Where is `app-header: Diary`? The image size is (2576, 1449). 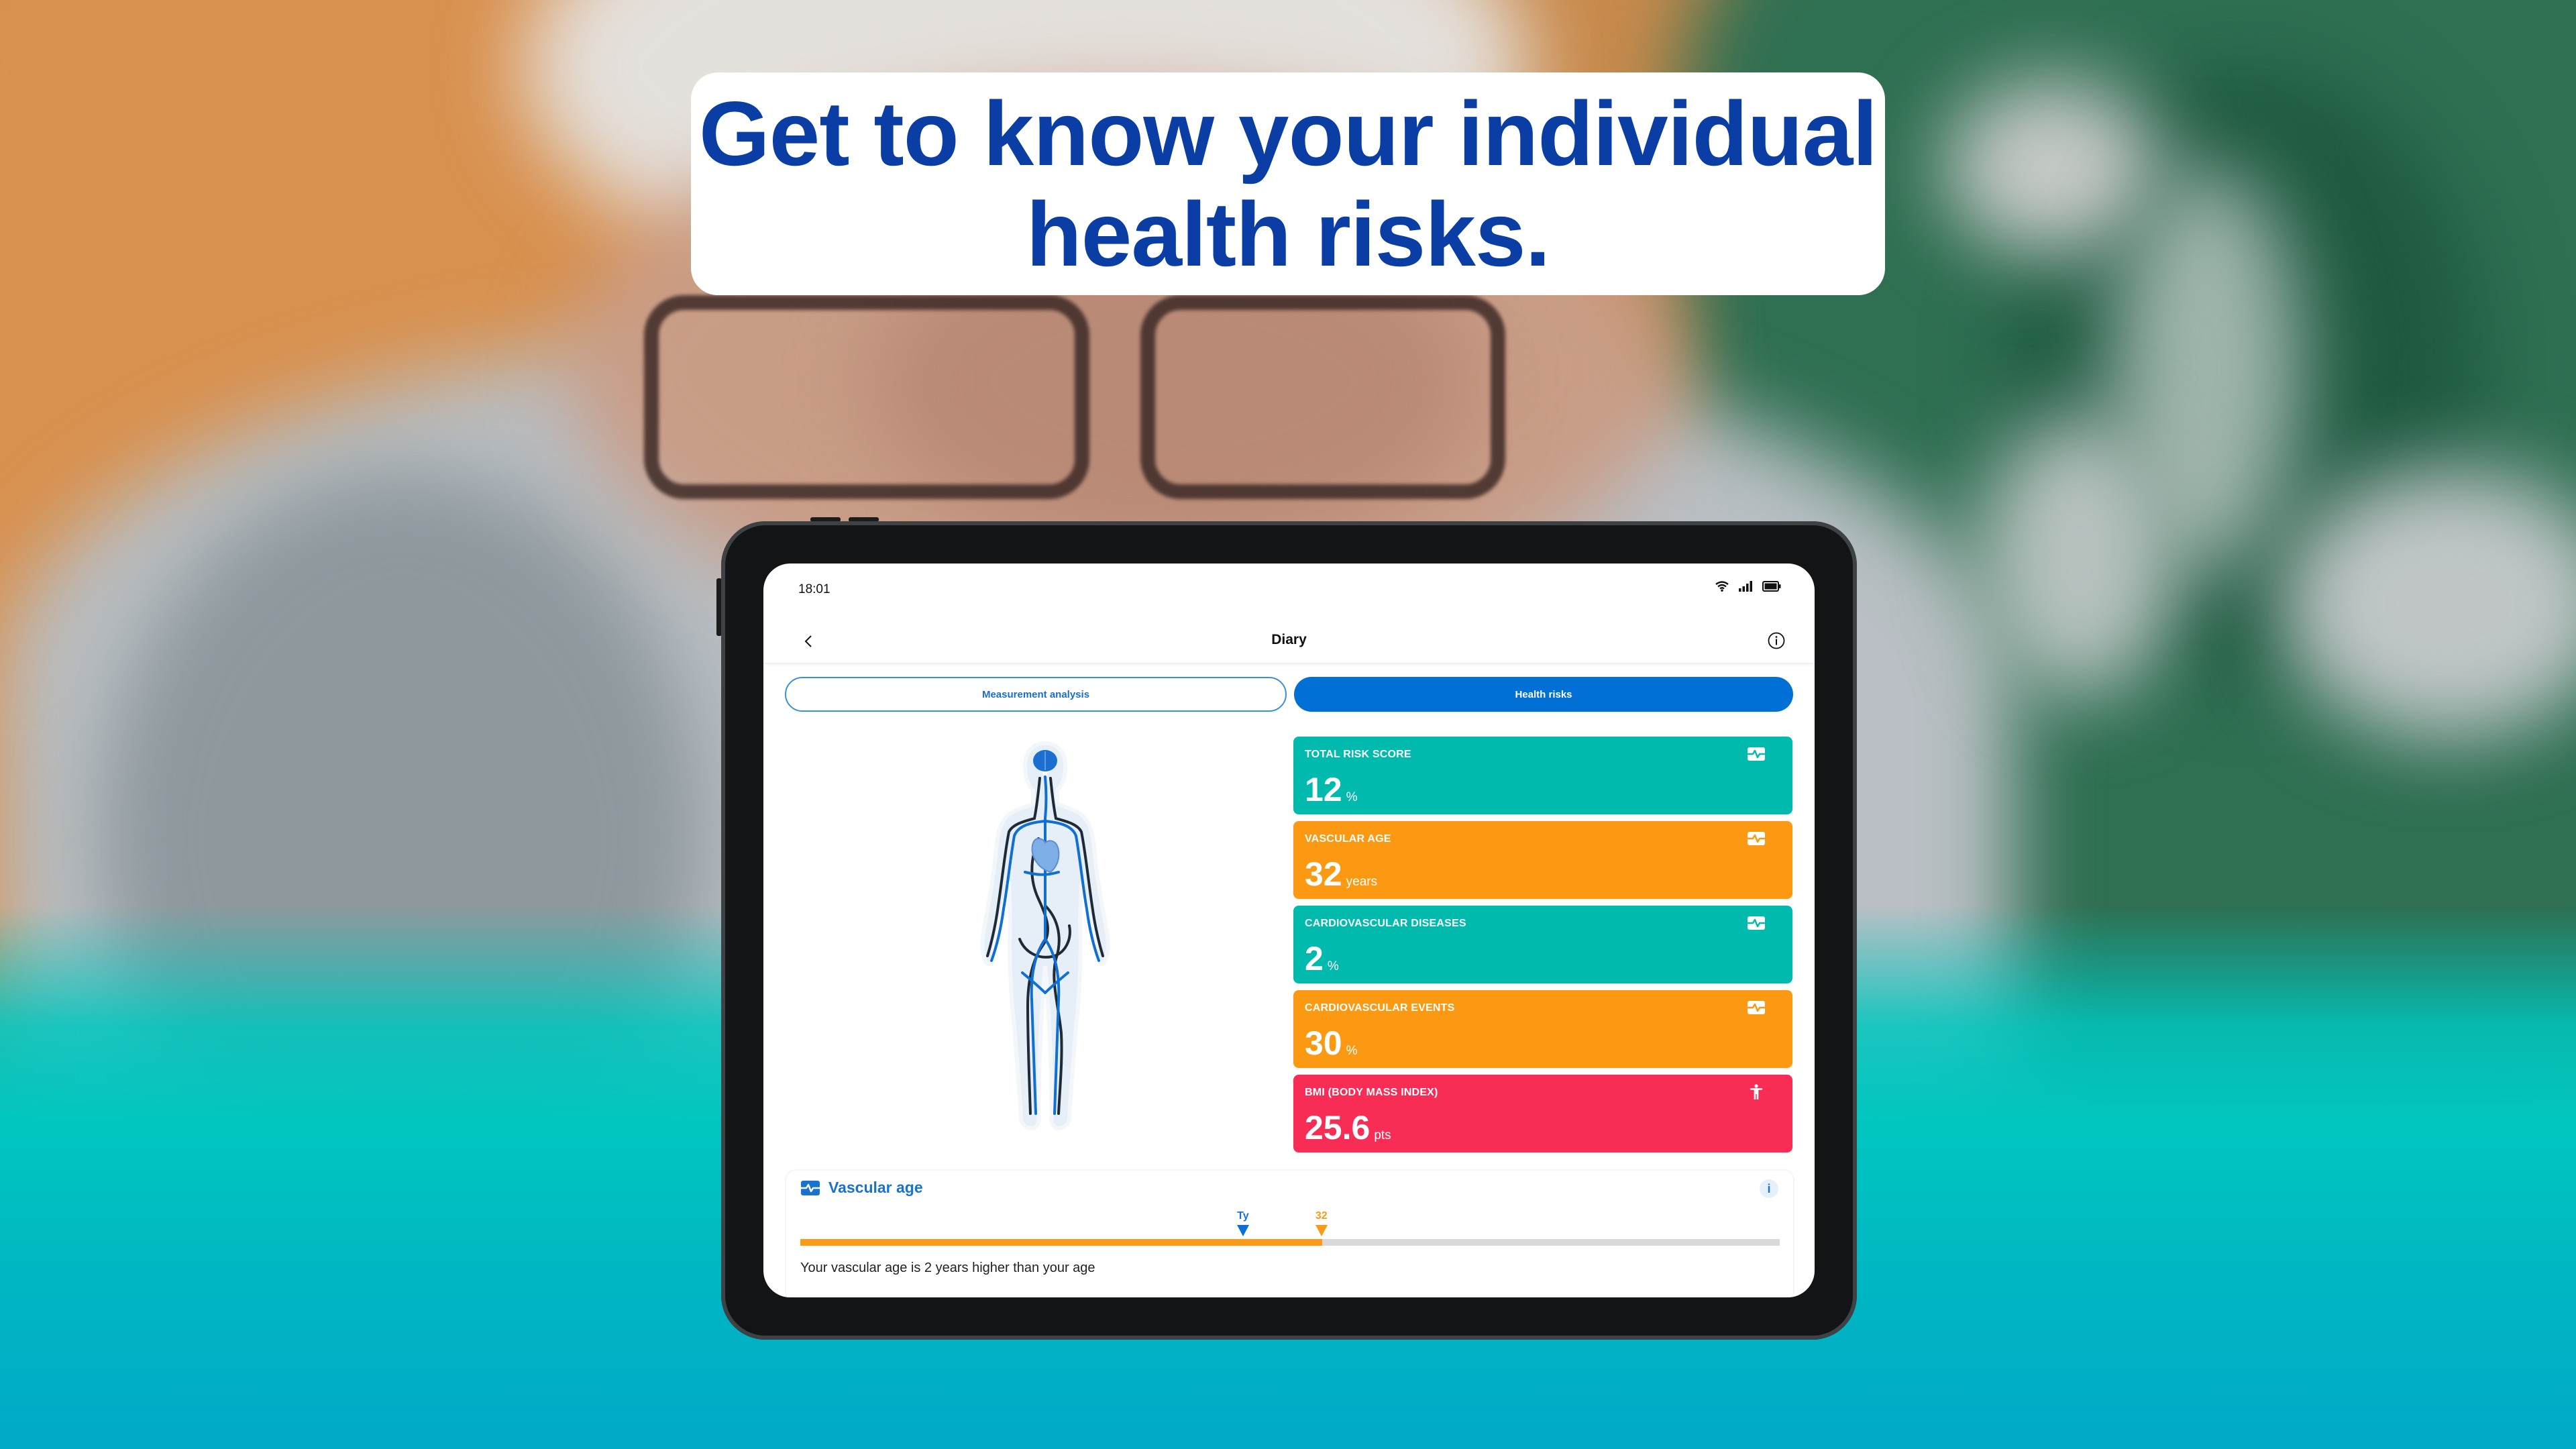
app-header: Diary is located at coordinates (1289, 640).